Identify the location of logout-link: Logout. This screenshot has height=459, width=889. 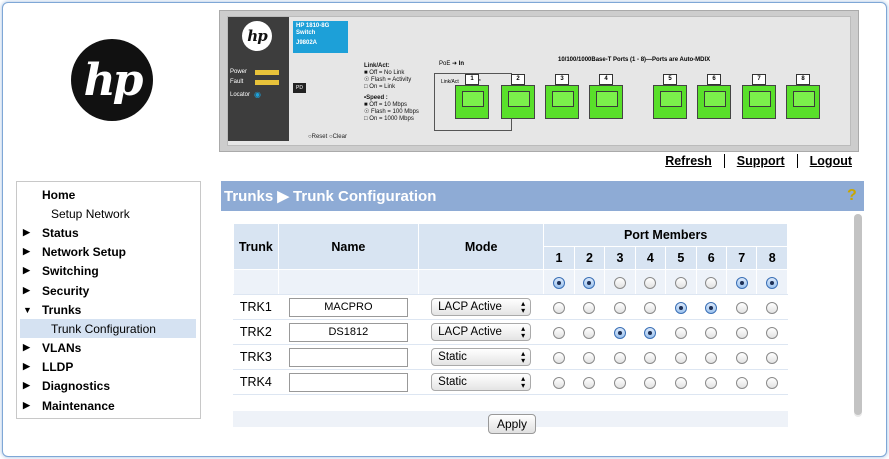
(831, 161).